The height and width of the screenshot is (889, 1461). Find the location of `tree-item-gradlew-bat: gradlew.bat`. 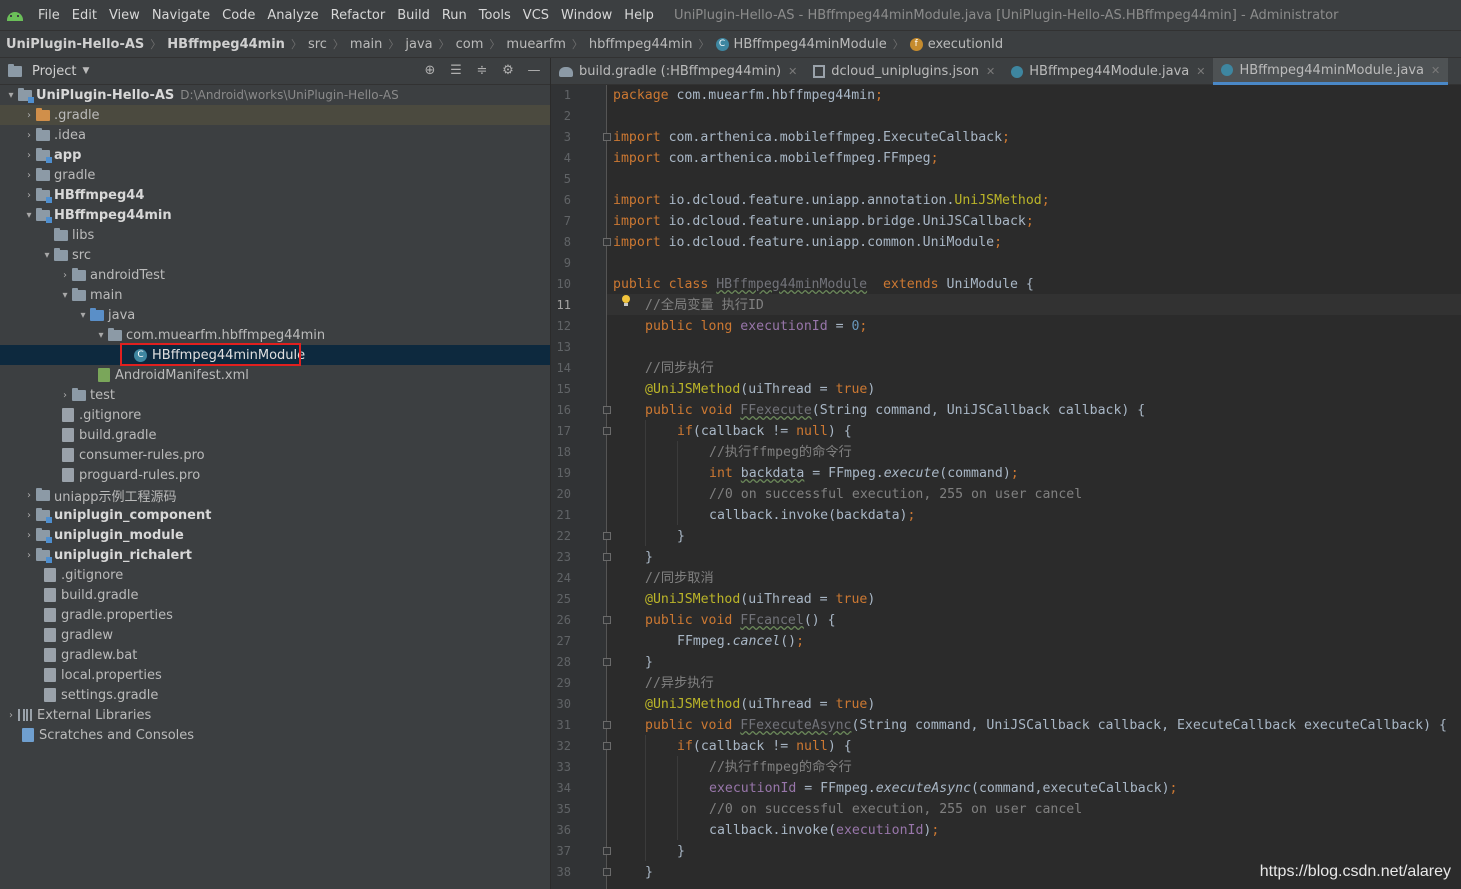

tree-item-gradlew-bat: gradlew.bat is located at coordinates (275, 655).